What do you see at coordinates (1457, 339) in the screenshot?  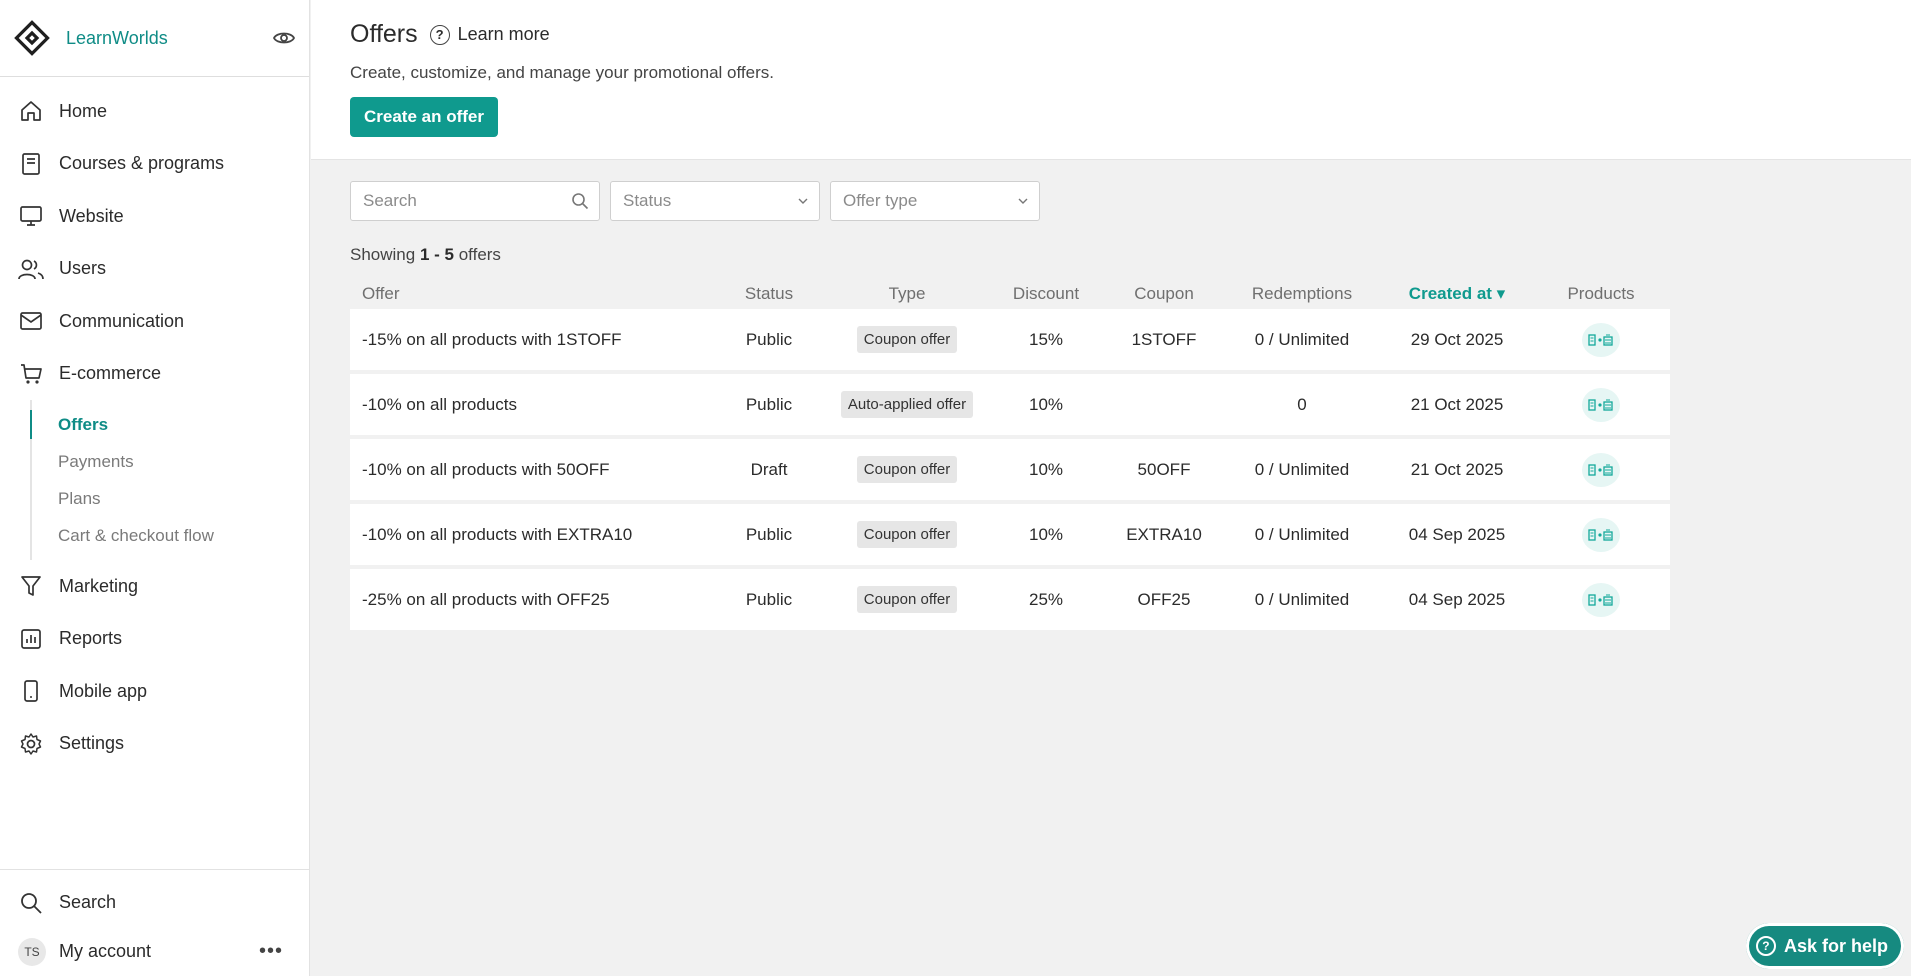 I see `offer-created-at: 29 Oct 2025` at bounding box center [1457, 339].